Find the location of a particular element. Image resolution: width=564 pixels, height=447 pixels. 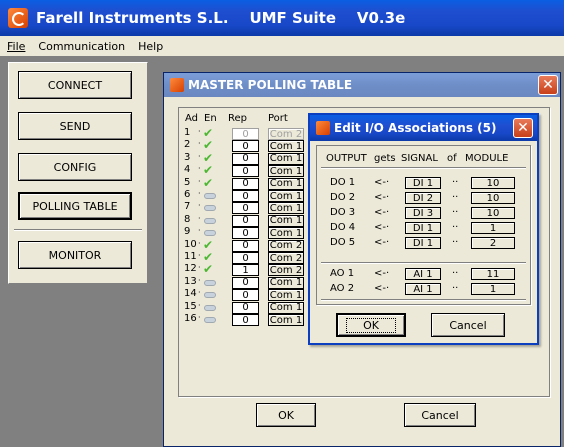

header-en: En is located at coordinates (210, 118).